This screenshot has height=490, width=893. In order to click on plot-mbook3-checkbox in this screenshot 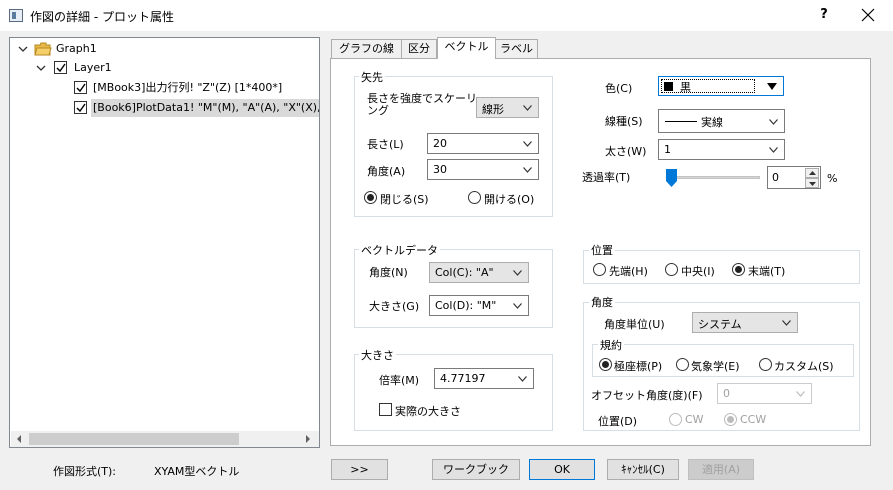, I will do `click(80, 87)`.